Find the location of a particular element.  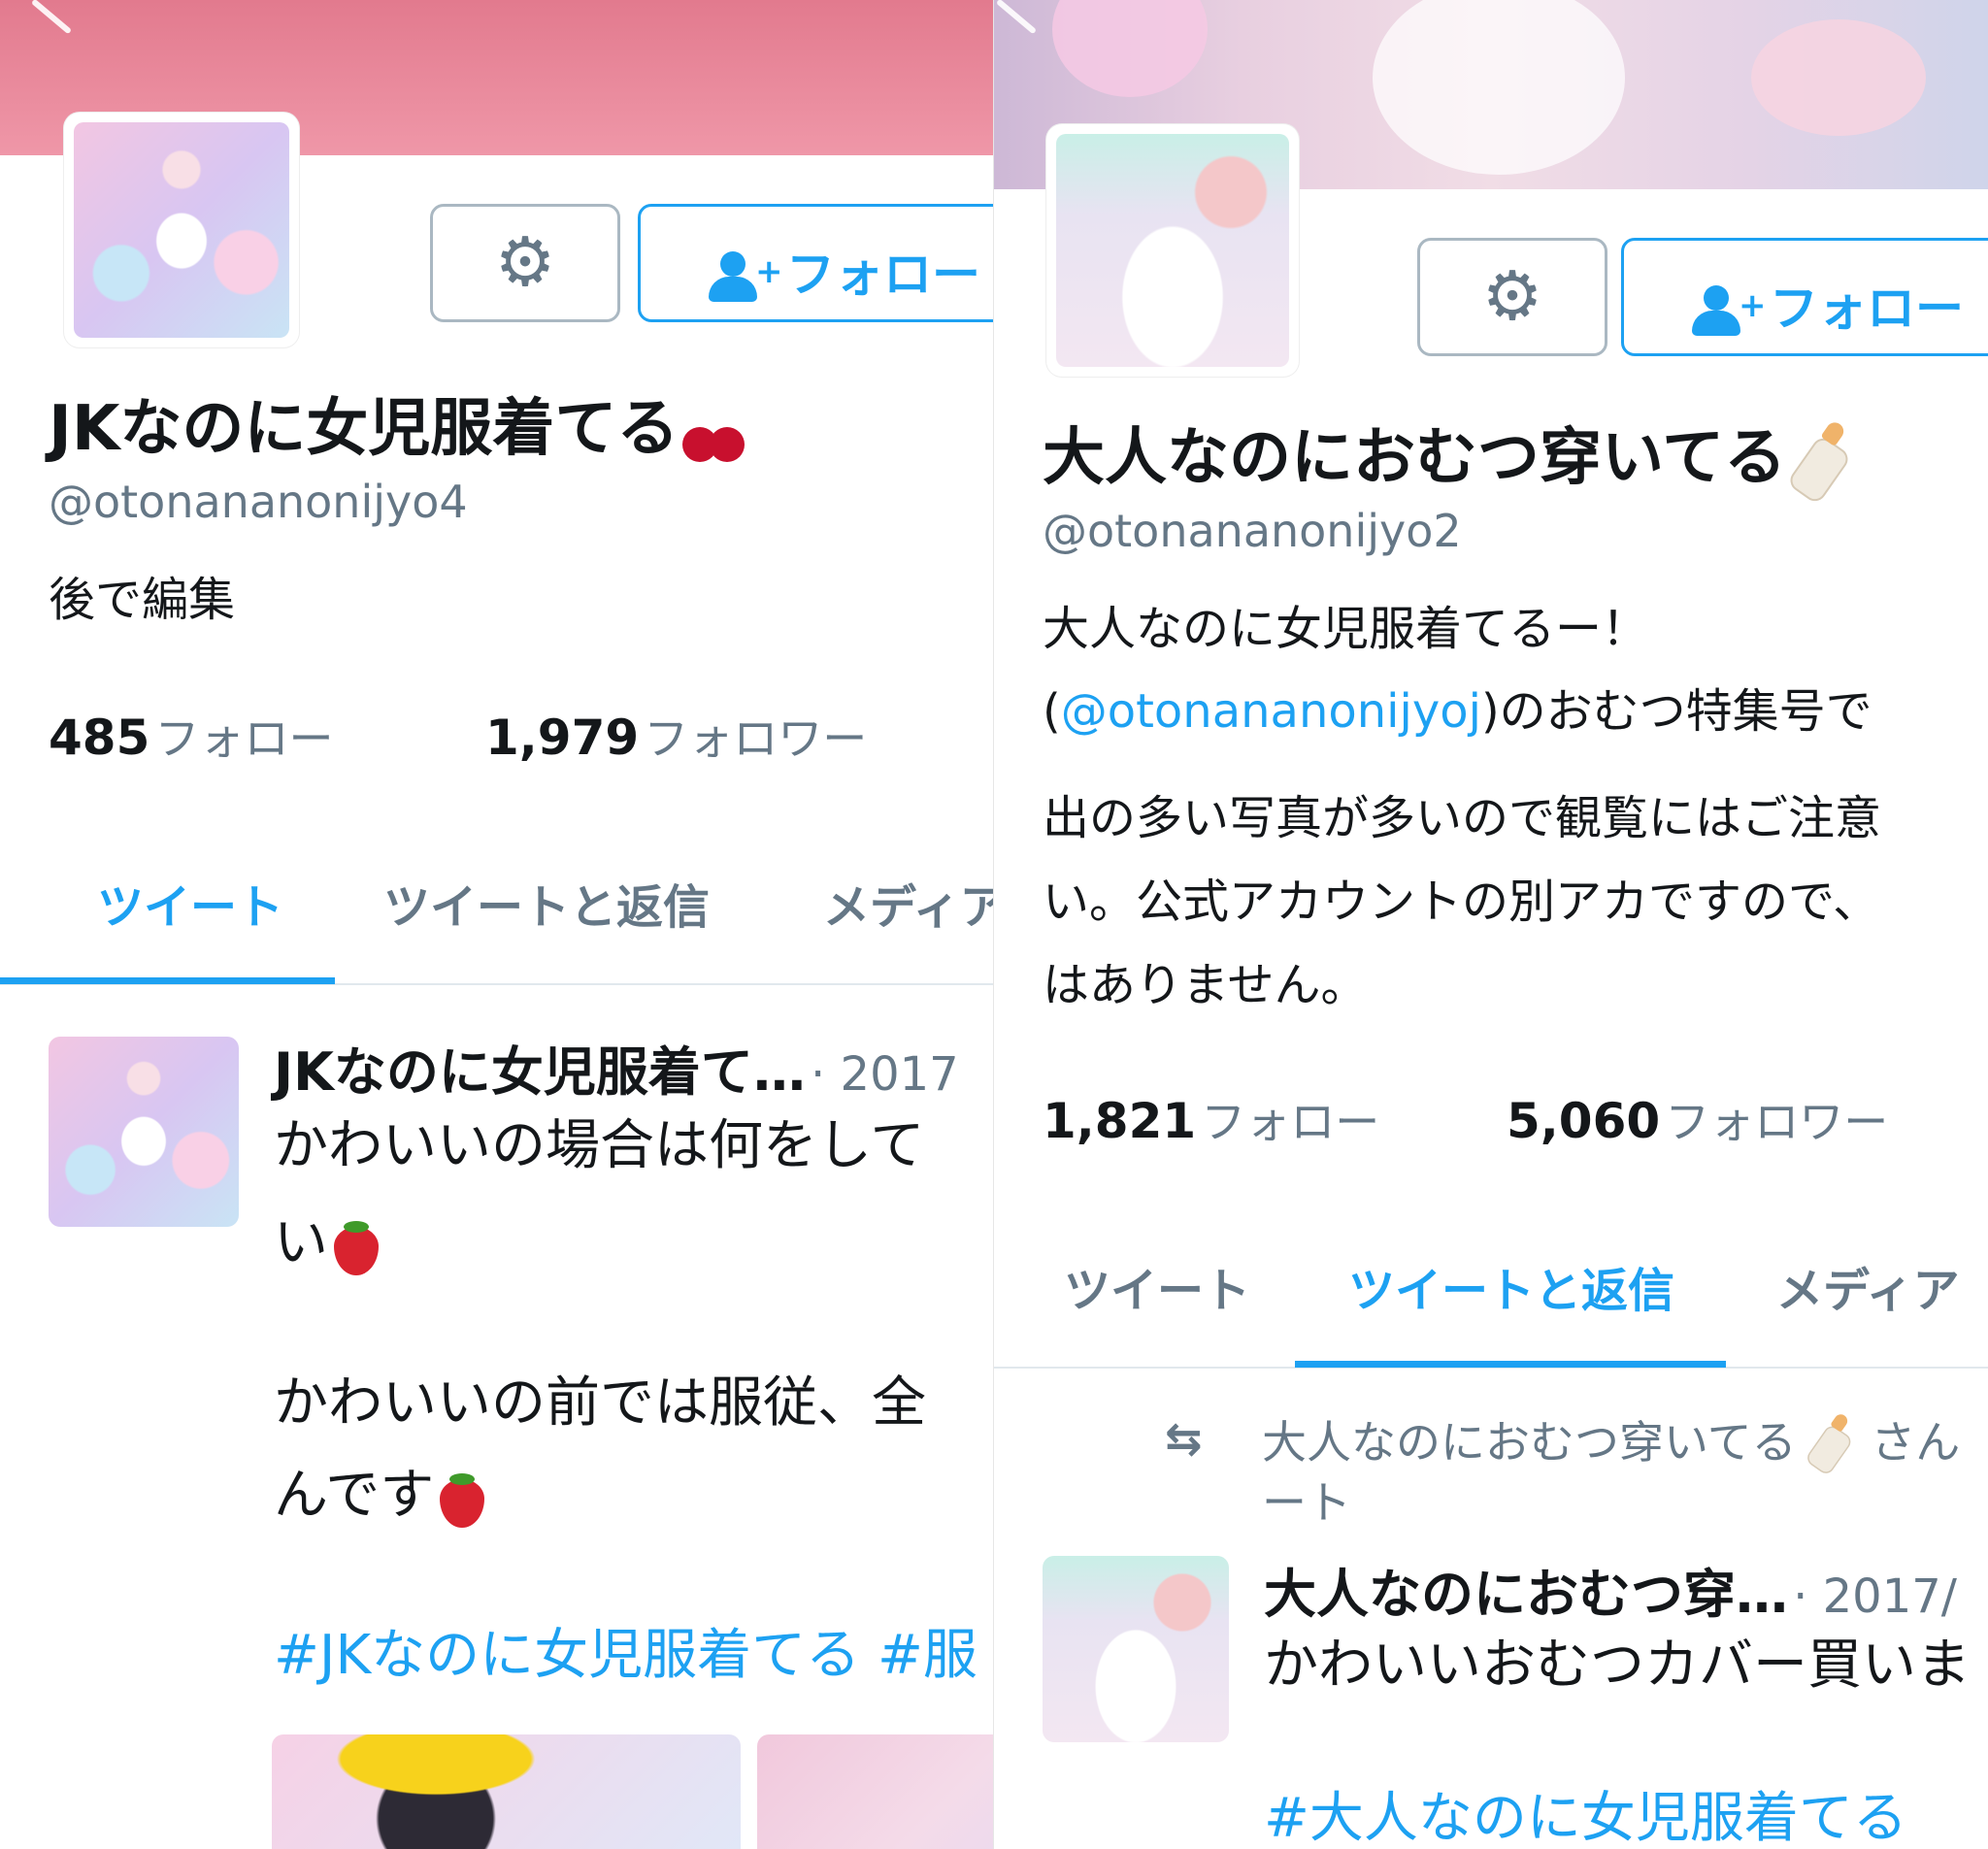

profile-display-name: 大人なのにおむつ穿いてる is located at coordinates (1444, 454).